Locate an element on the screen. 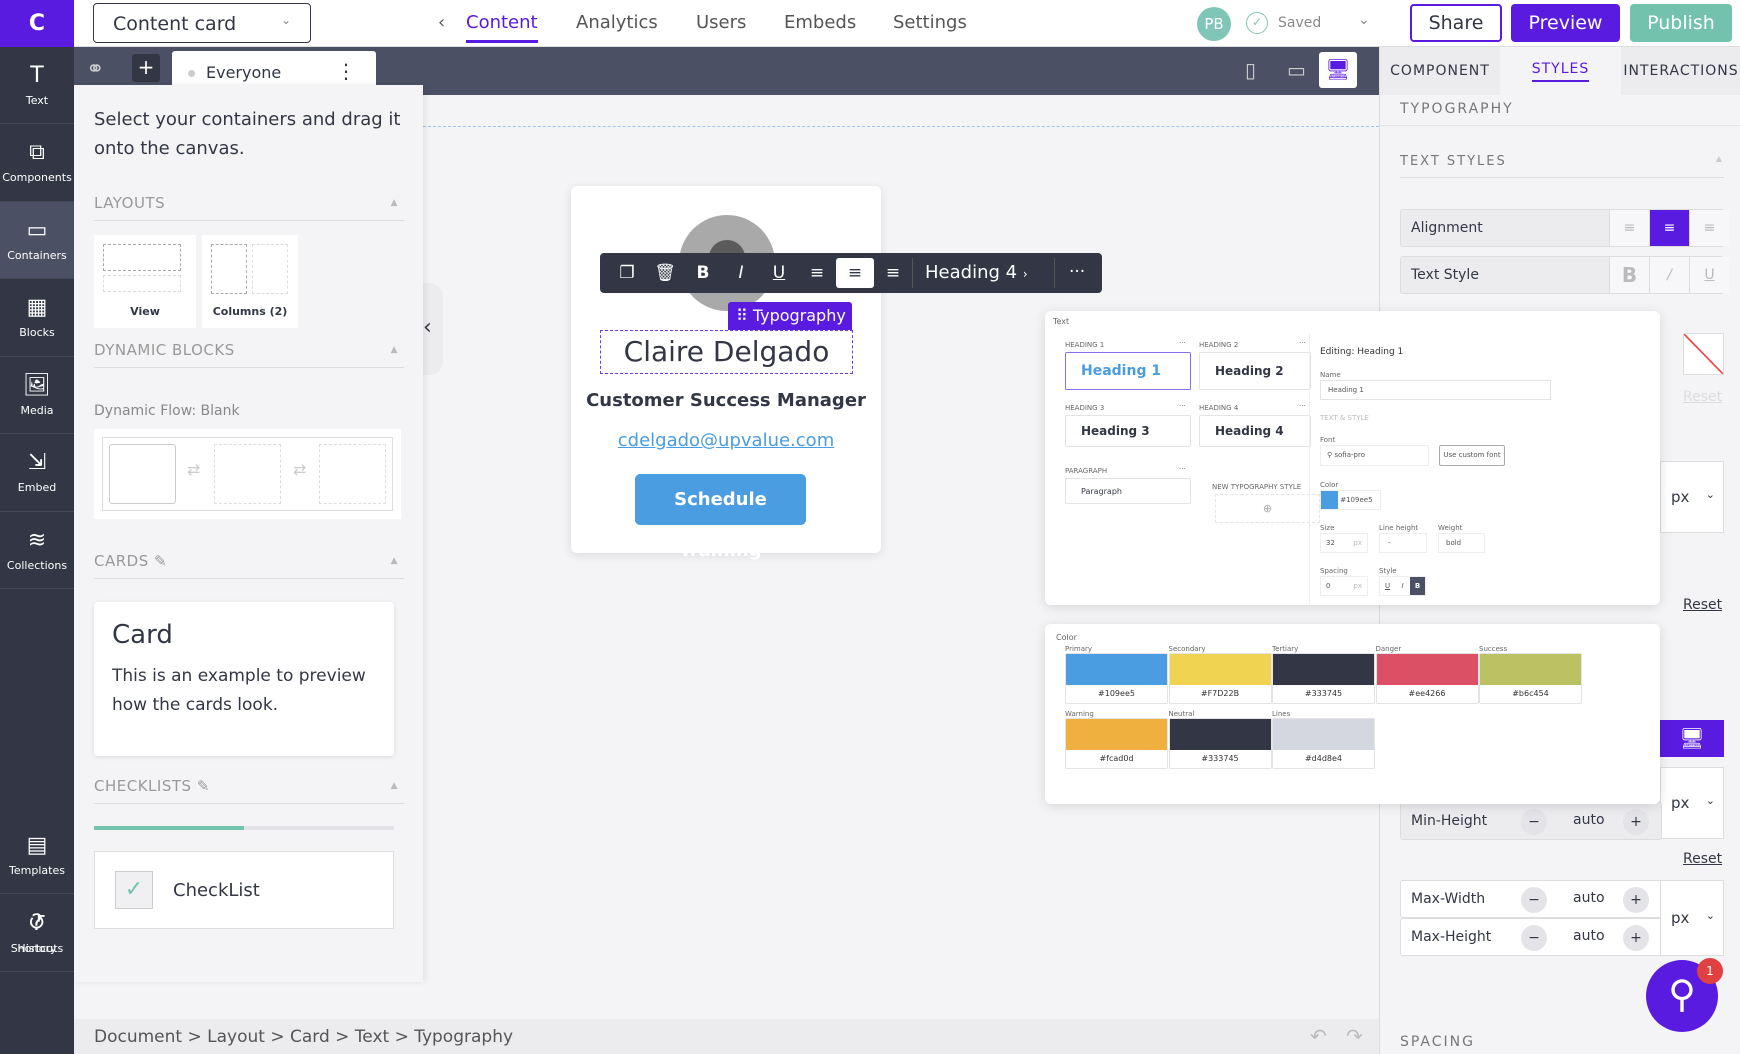 This screenshot has width=1740, height=1054. tab-interactions: INTERACTIONS is located at coordinates (1680, 71).